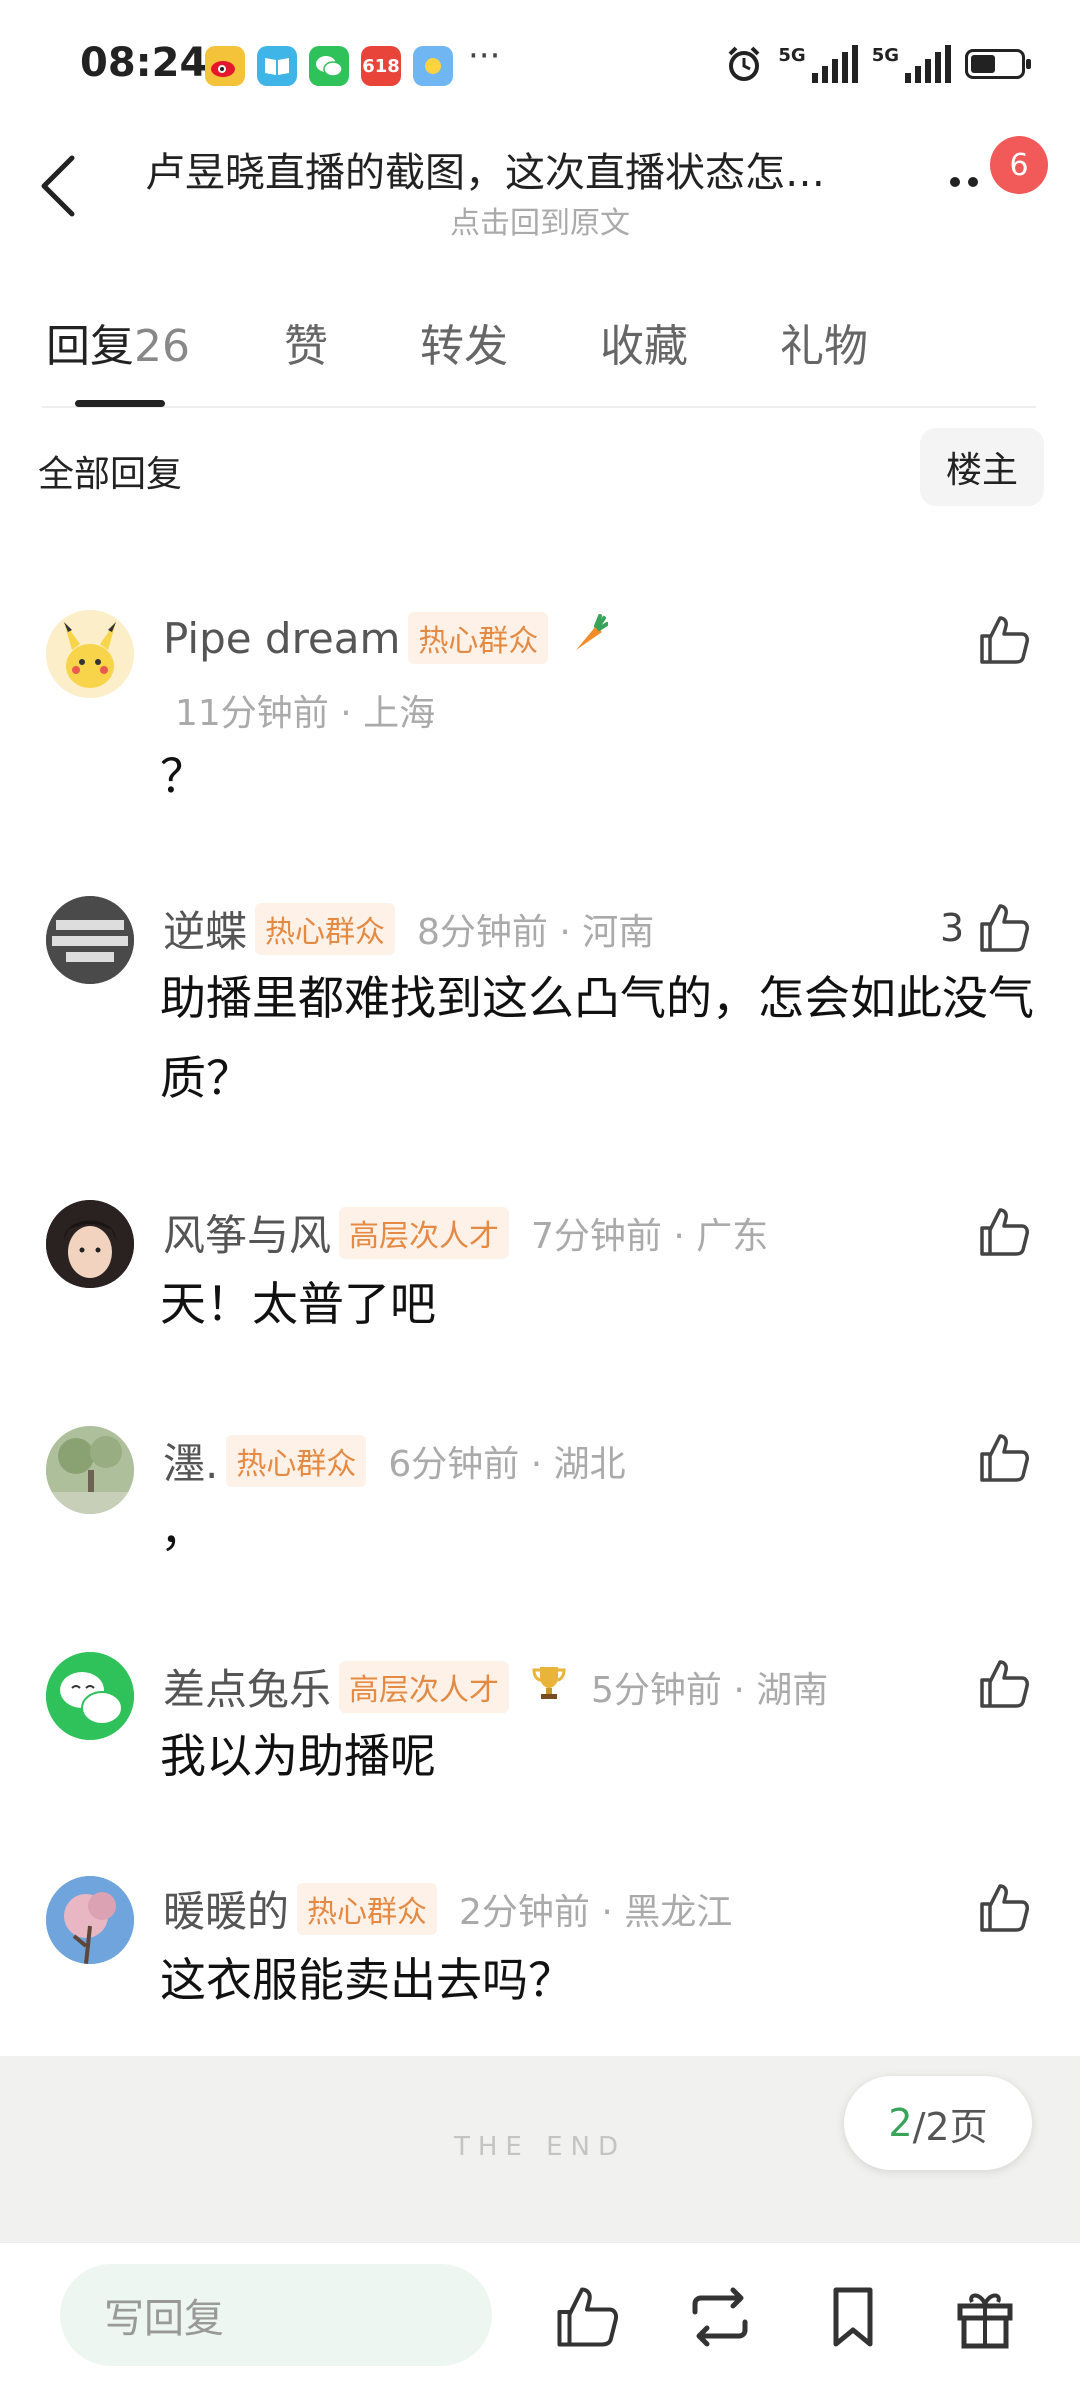 Image resolution: width=1080 pixels, height=2393 pixels. I want to click on more-menu-button, so click(970, 180).